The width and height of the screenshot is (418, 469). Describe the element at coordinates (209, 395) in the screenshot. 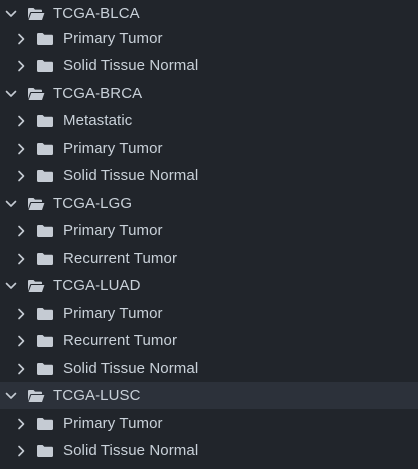

I see `tree-group-row: TCGA-LUSC` at that location.